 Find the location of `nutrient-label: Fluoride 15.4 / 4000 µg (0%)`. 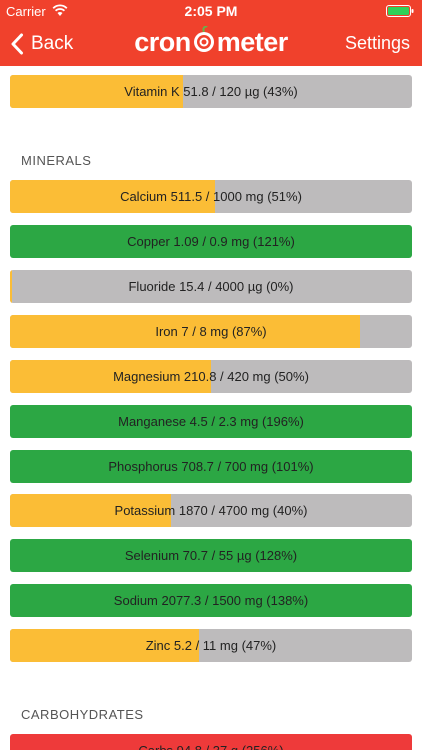

nutrient-label: Fluoride 15.4 / 4000 µg (0%) is located at coordinates (211, 286).